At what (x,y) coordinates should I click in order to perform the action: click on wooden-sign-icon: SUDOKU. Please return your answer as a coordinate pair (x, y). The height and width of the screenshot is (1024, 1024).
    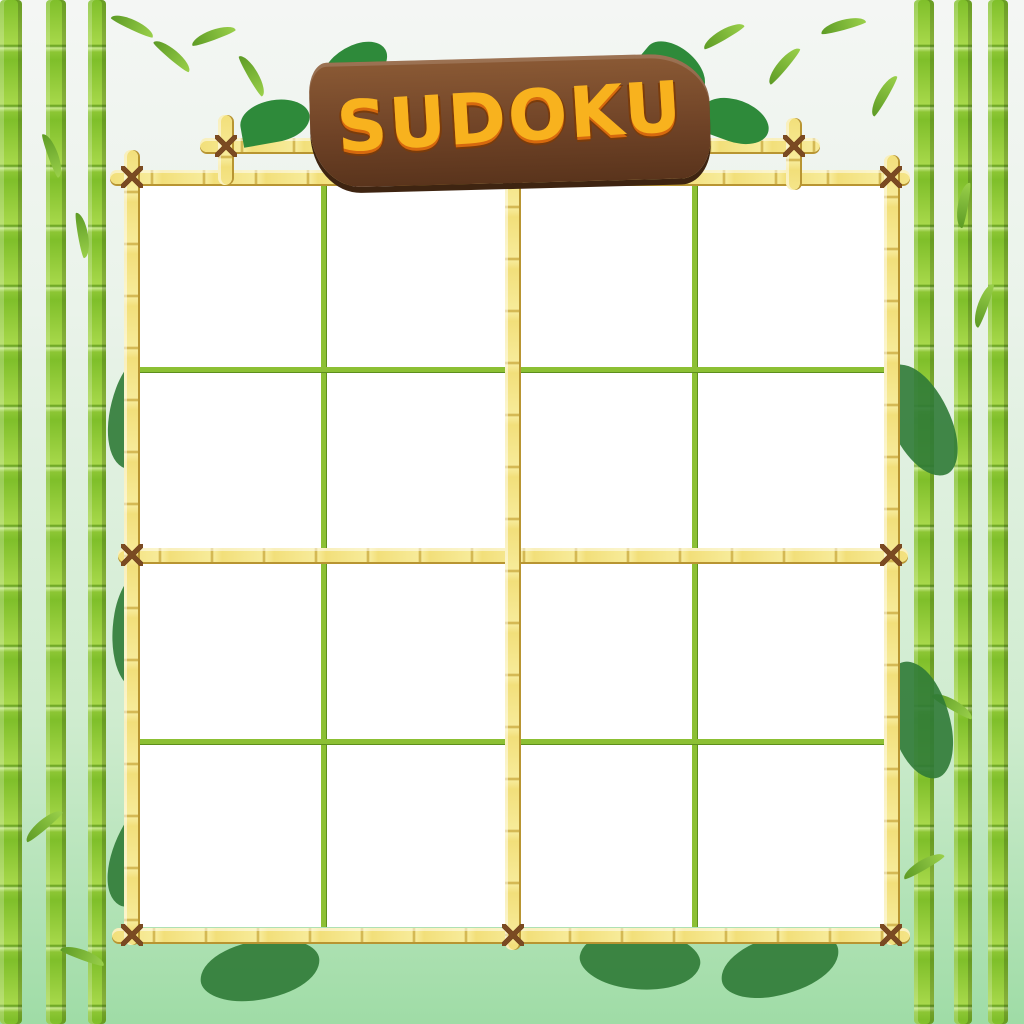
    Looking at the image, I should click on (510, 120).